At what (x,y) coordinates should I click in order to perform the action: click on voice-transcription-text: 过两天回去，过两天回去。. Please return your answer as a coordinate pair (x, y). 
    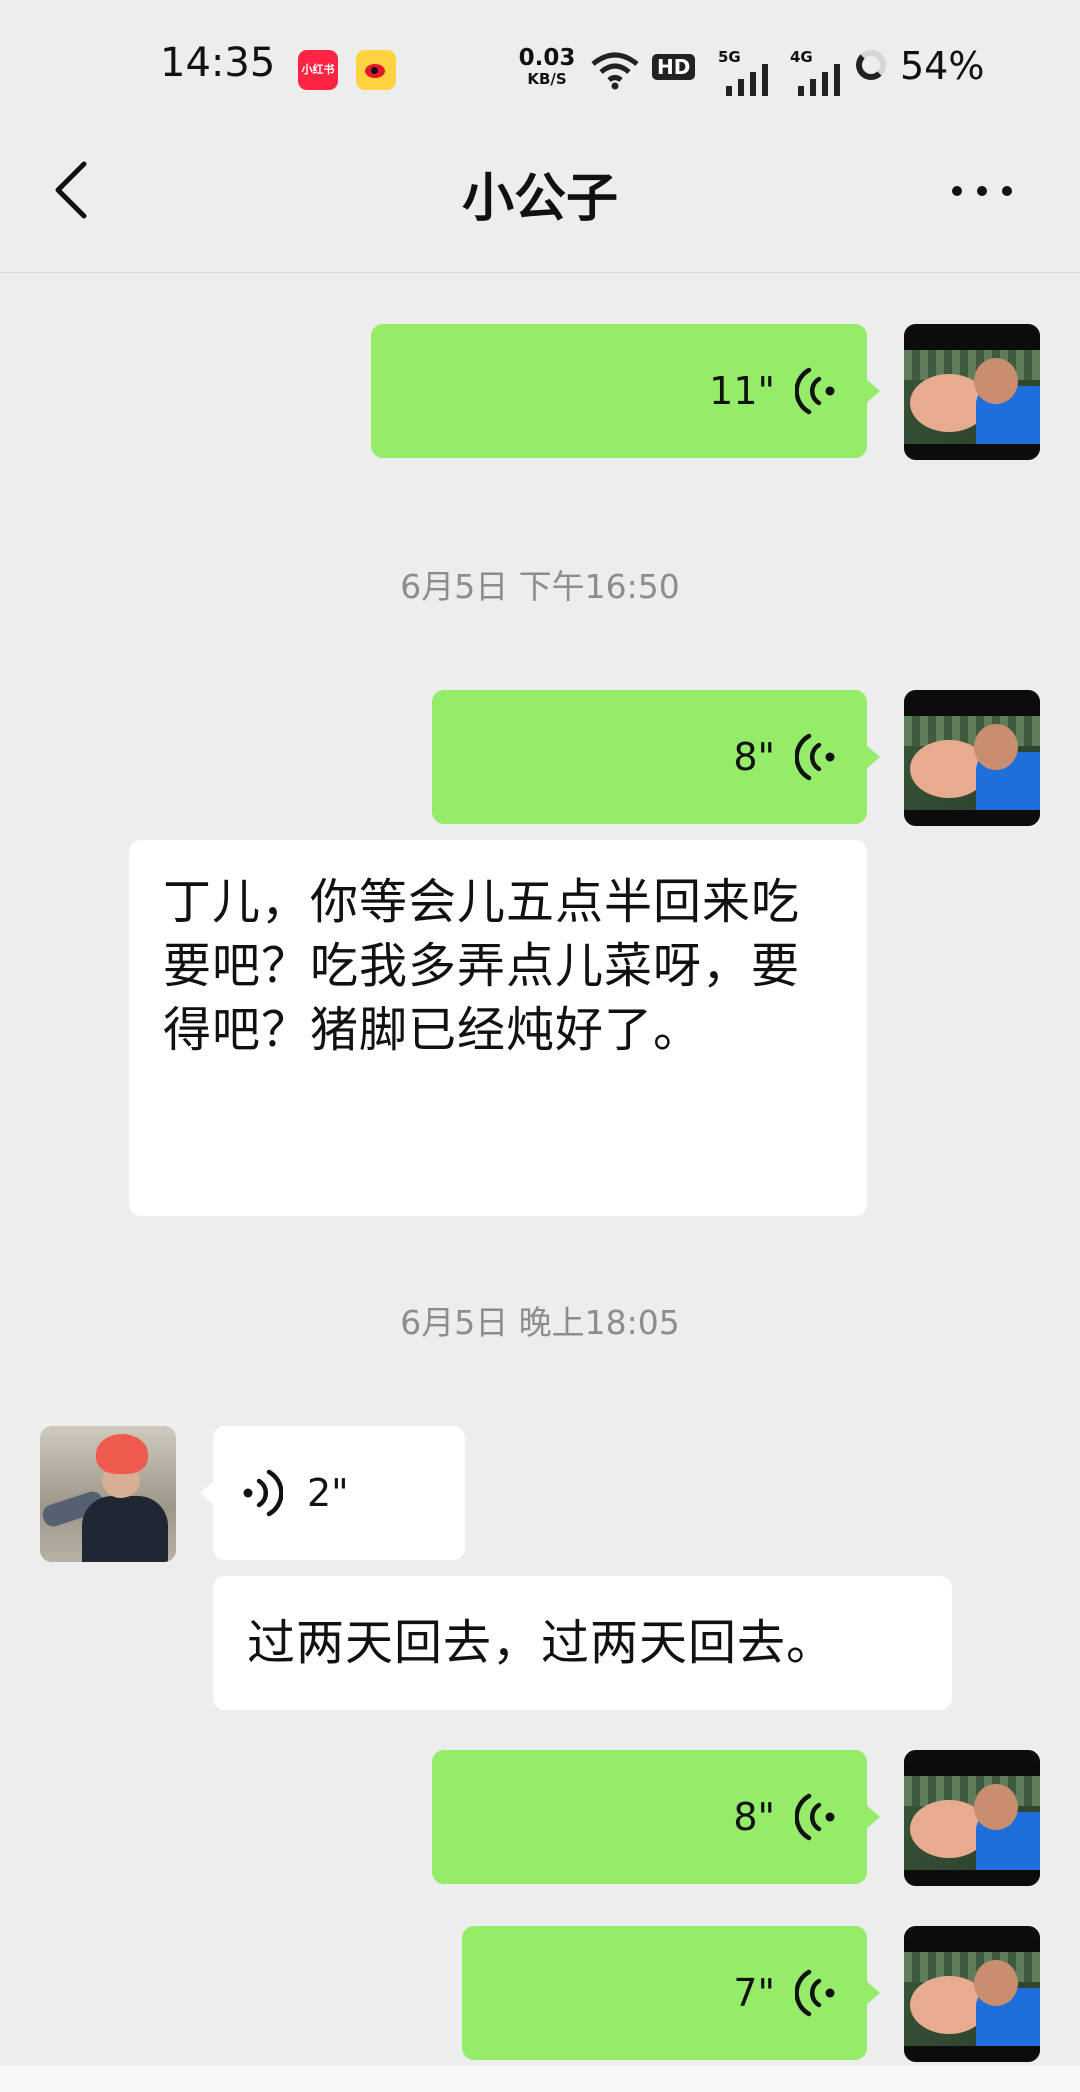
    Looking at the image, I should click on (582, 1643).